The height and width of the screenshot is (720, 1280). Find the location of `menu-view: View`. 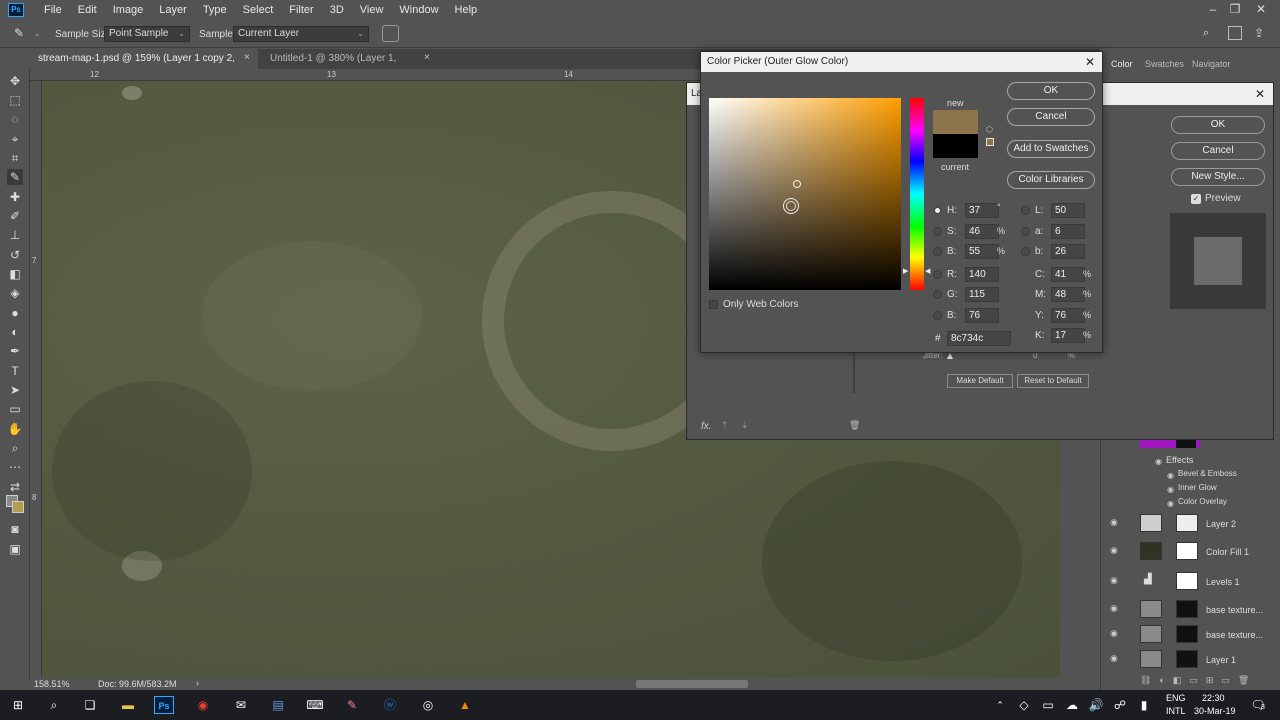

menu-view: View is located at coordinates (372, 10).